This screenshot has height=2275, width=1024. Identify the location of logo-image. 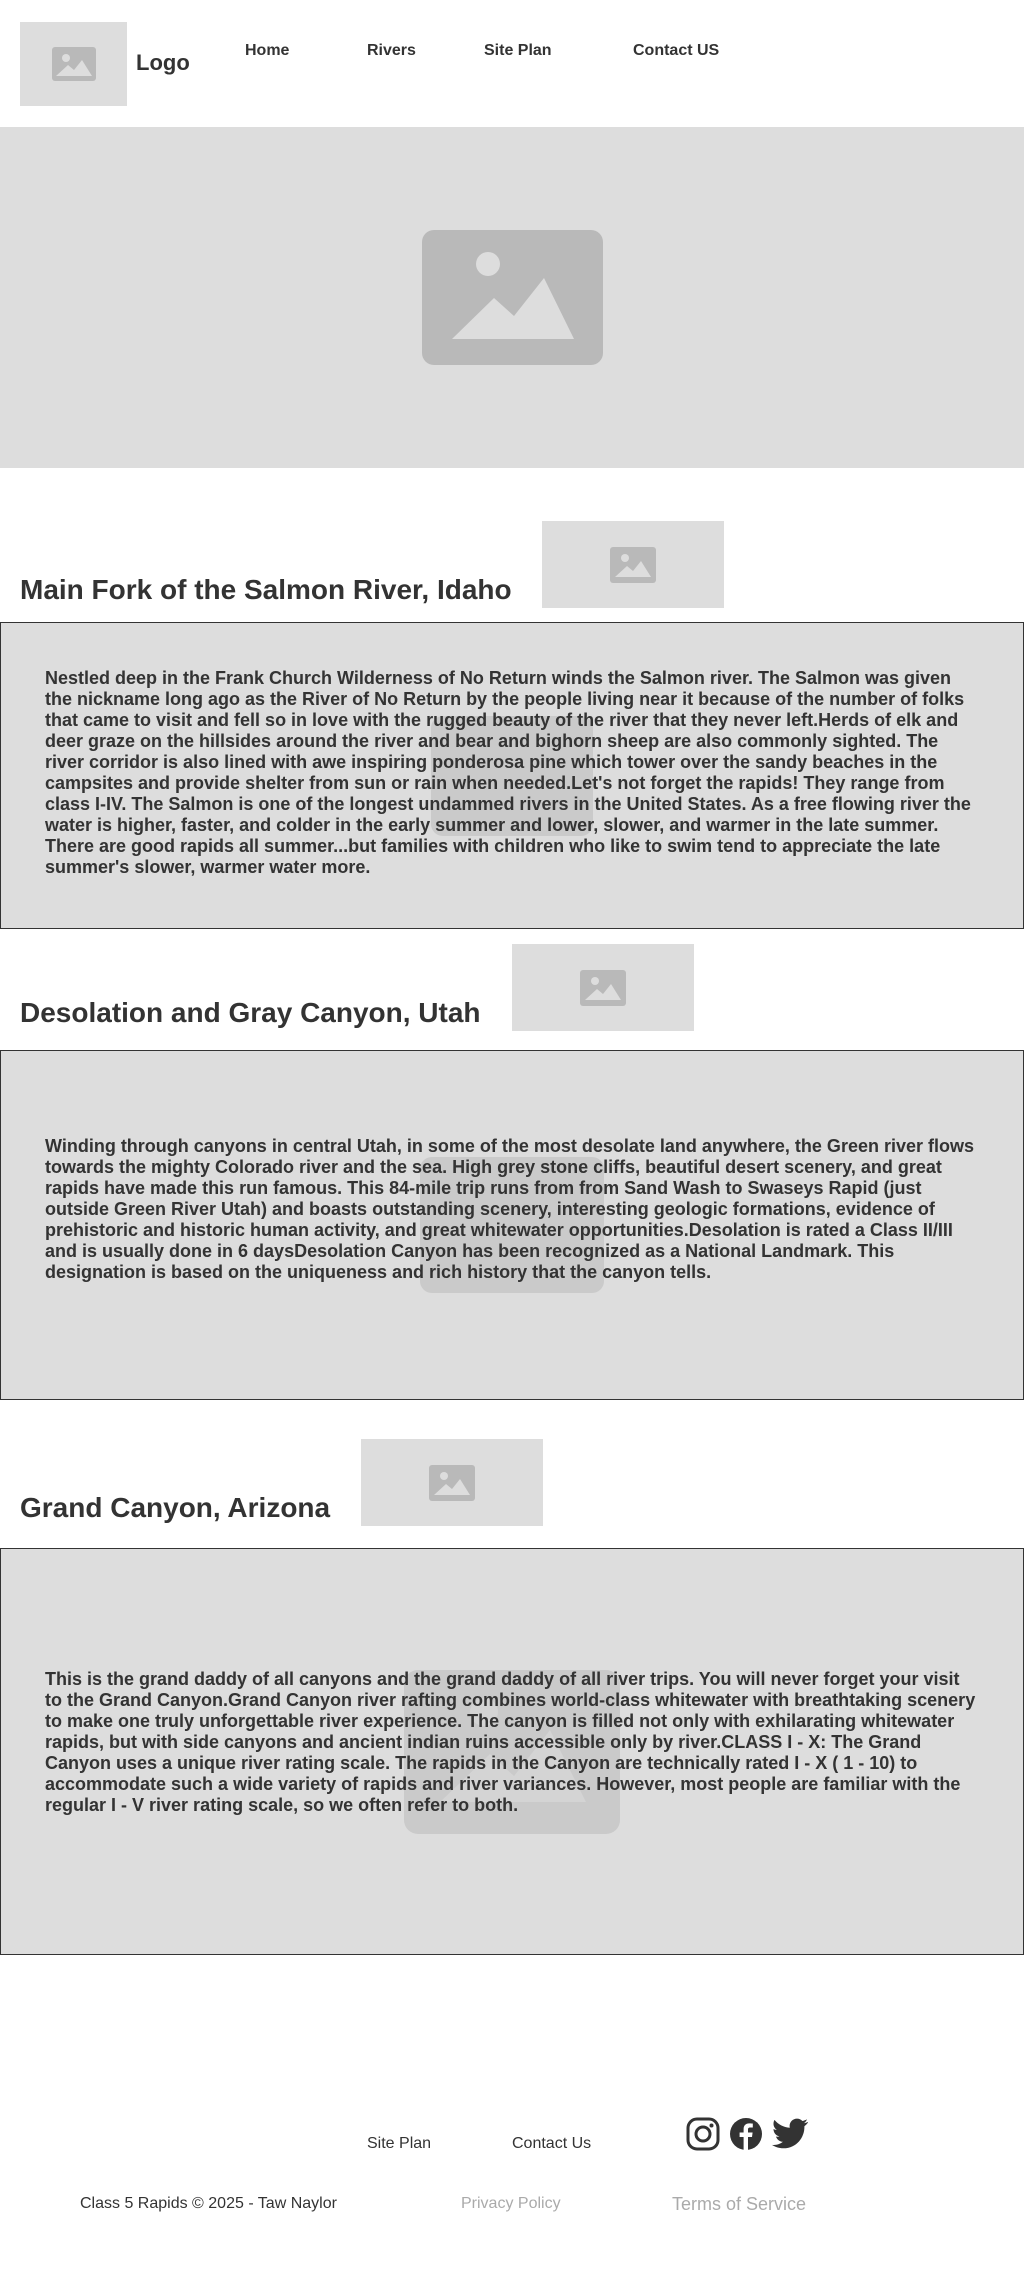
(73, 64).